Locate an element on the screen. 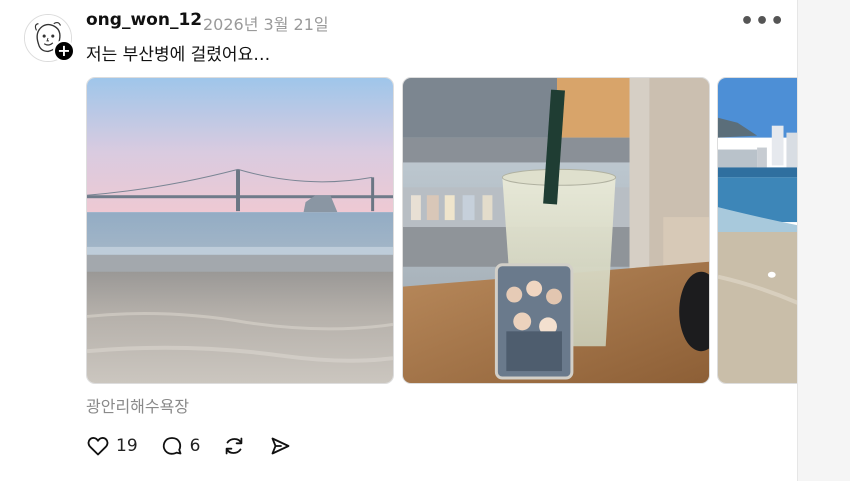 The height and width of the screenshot is (481, 850). follow-button: + is located at coordinates (64, 51).